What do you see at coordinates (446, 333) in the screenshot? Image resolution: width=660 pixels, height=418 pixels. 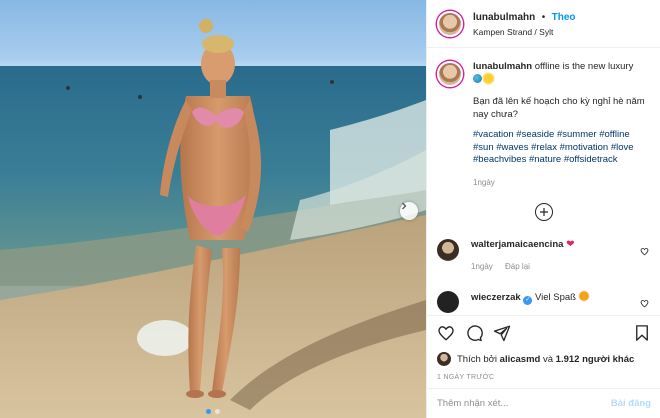 I see `like-heart-icon` at bounding box center [446, 333].